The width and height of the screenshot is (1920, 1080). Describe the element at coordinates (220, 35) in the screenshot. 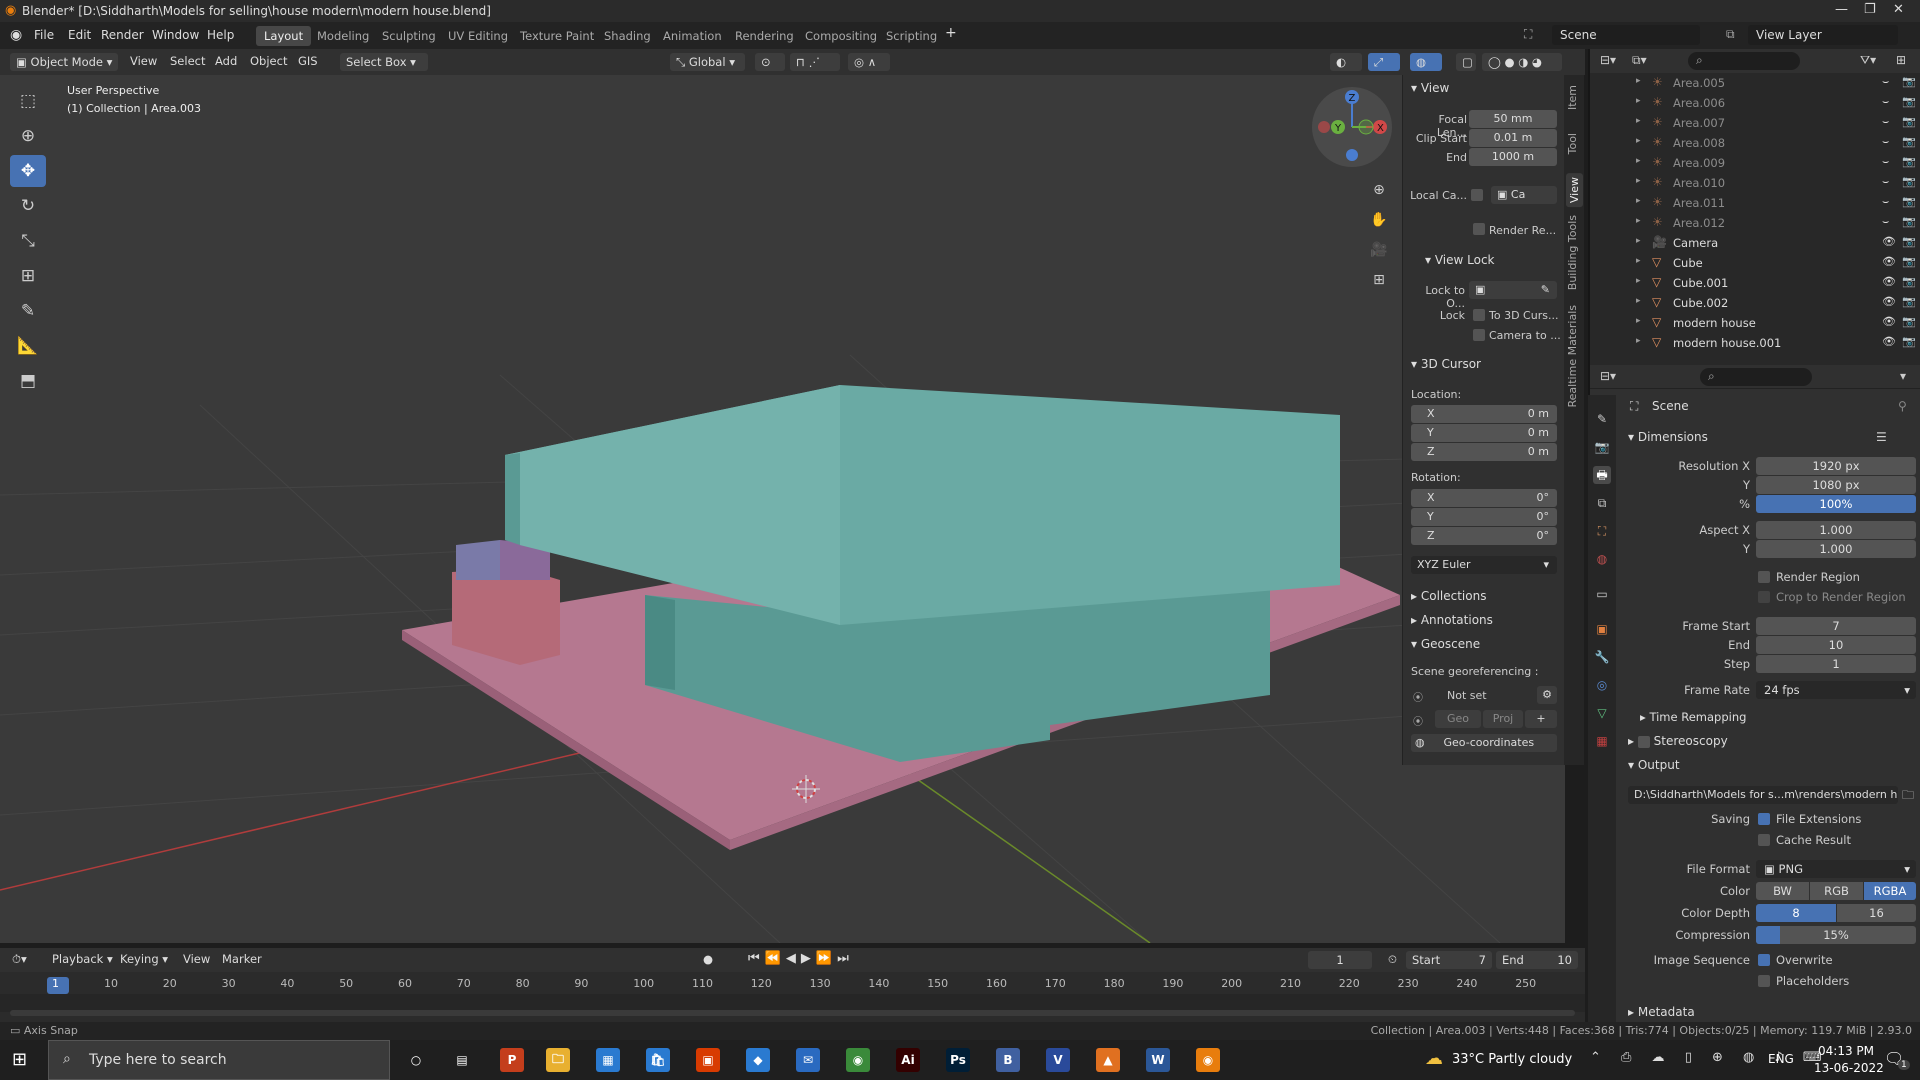

I see `menu-help: Help` at that location.